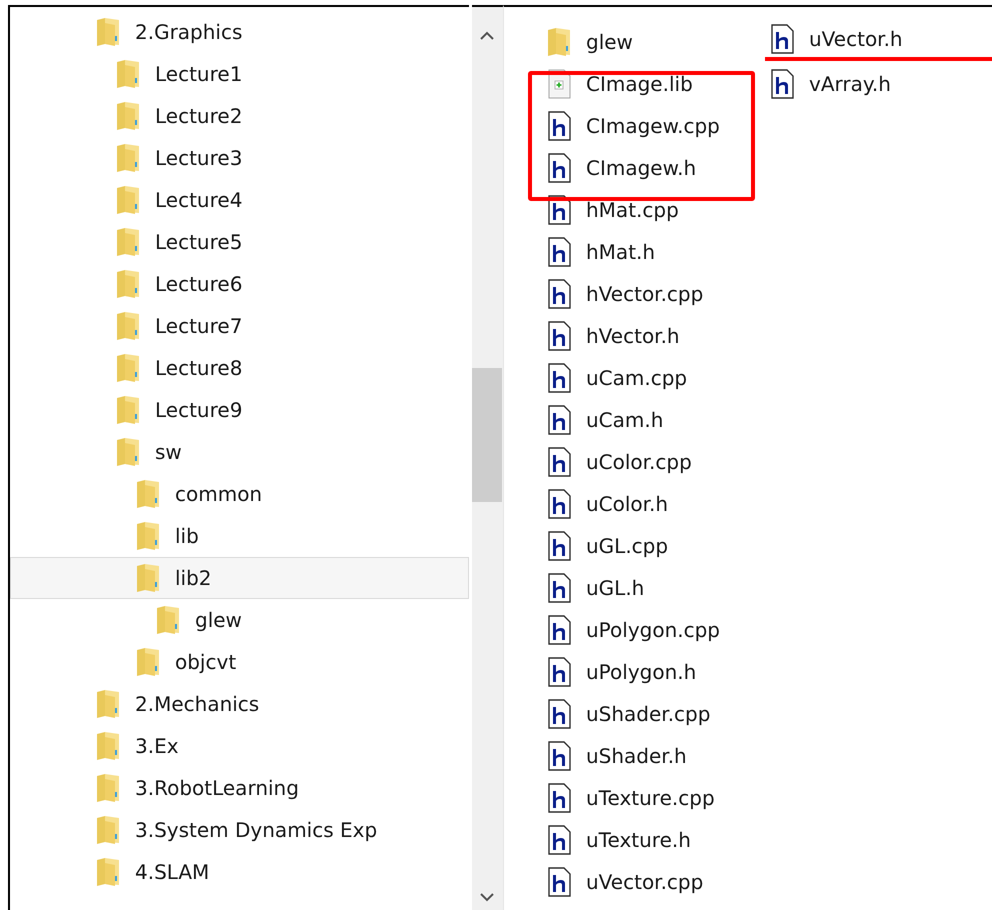 This screenshot has width=992, height=910. I want to click on file-item: uColor.h, so click(657, 504).